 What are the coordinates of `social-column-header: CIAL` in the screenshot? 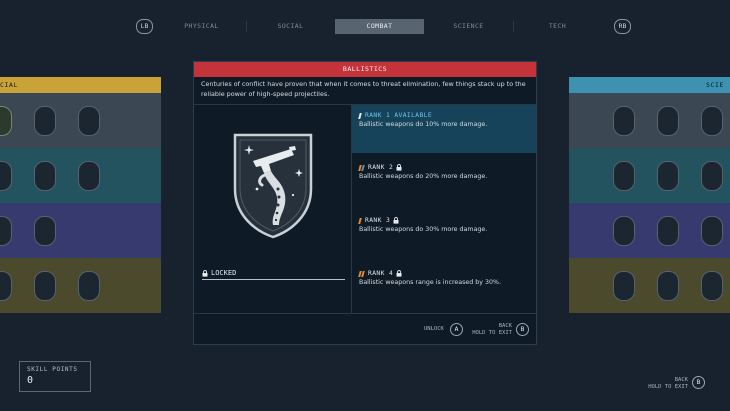 It's located at (80, 85).